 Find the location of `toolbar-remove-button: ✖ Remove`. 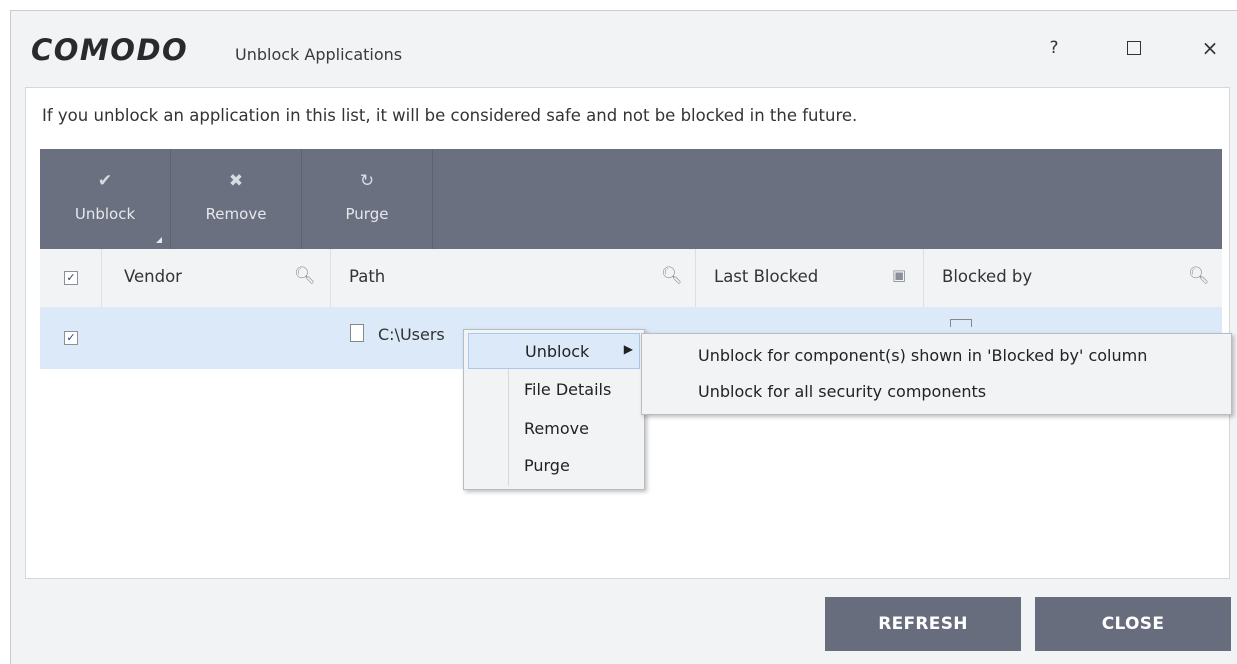

toolbar-remove-button: ✖ Remove is located at coordinates (236, 199).